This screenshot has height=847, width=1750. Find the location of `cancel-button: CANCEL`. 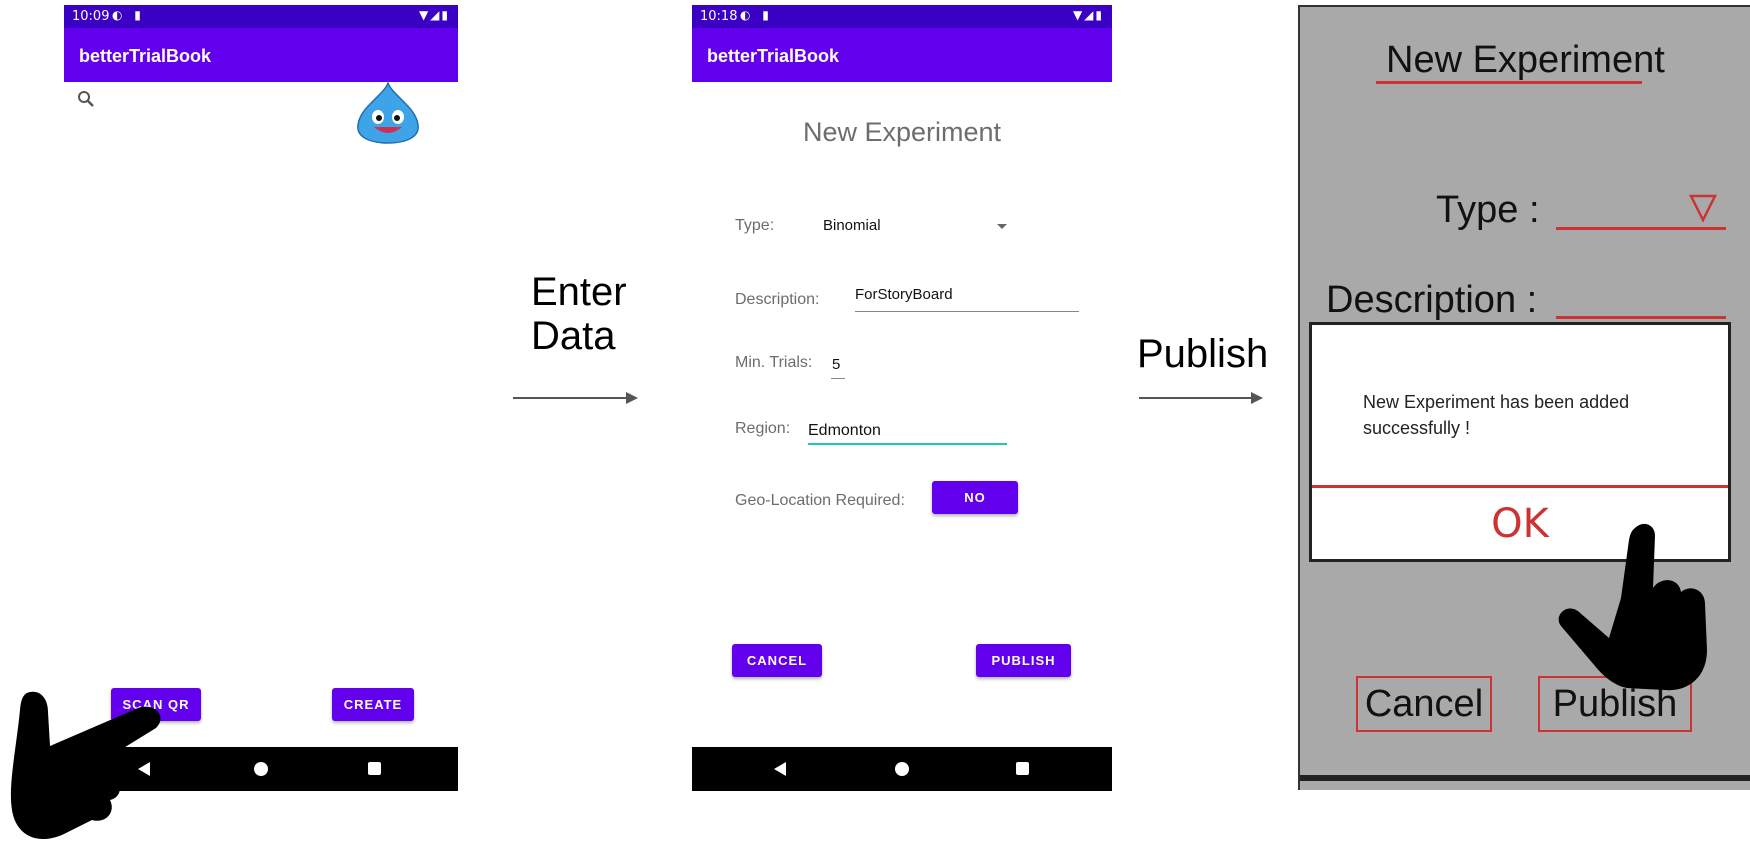

cancel-button: CANCEL is located at coordinates (777, 660).